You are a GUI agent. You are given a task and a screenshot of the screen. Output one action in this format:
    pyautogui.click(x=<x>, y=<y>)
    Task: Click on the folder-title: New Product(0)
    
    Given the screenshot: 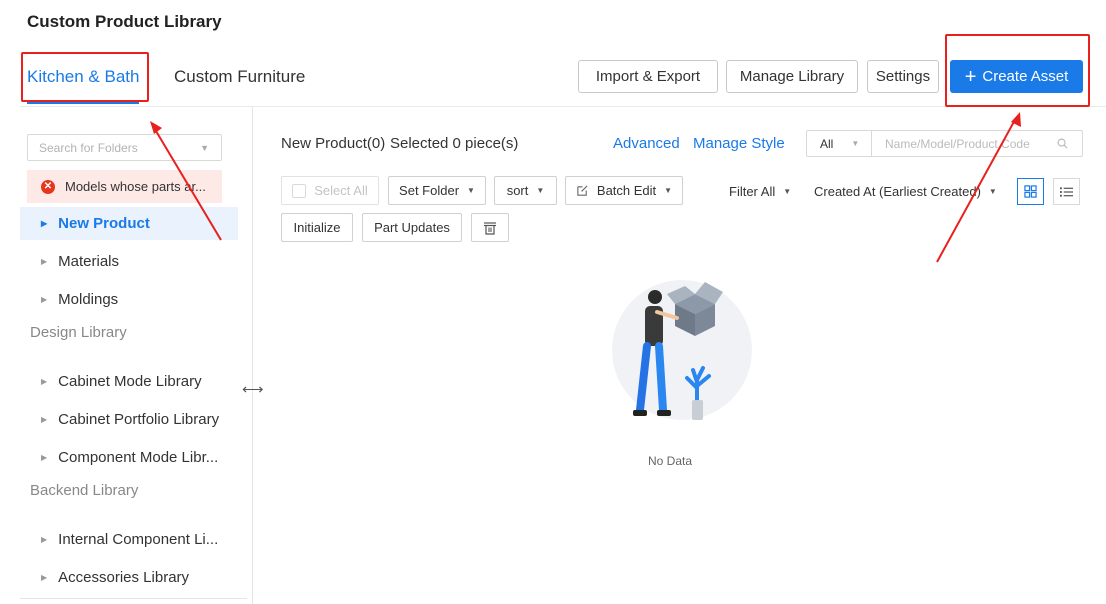 What is the action you would take?
    pyautogui.click(x=333, y=143)
    